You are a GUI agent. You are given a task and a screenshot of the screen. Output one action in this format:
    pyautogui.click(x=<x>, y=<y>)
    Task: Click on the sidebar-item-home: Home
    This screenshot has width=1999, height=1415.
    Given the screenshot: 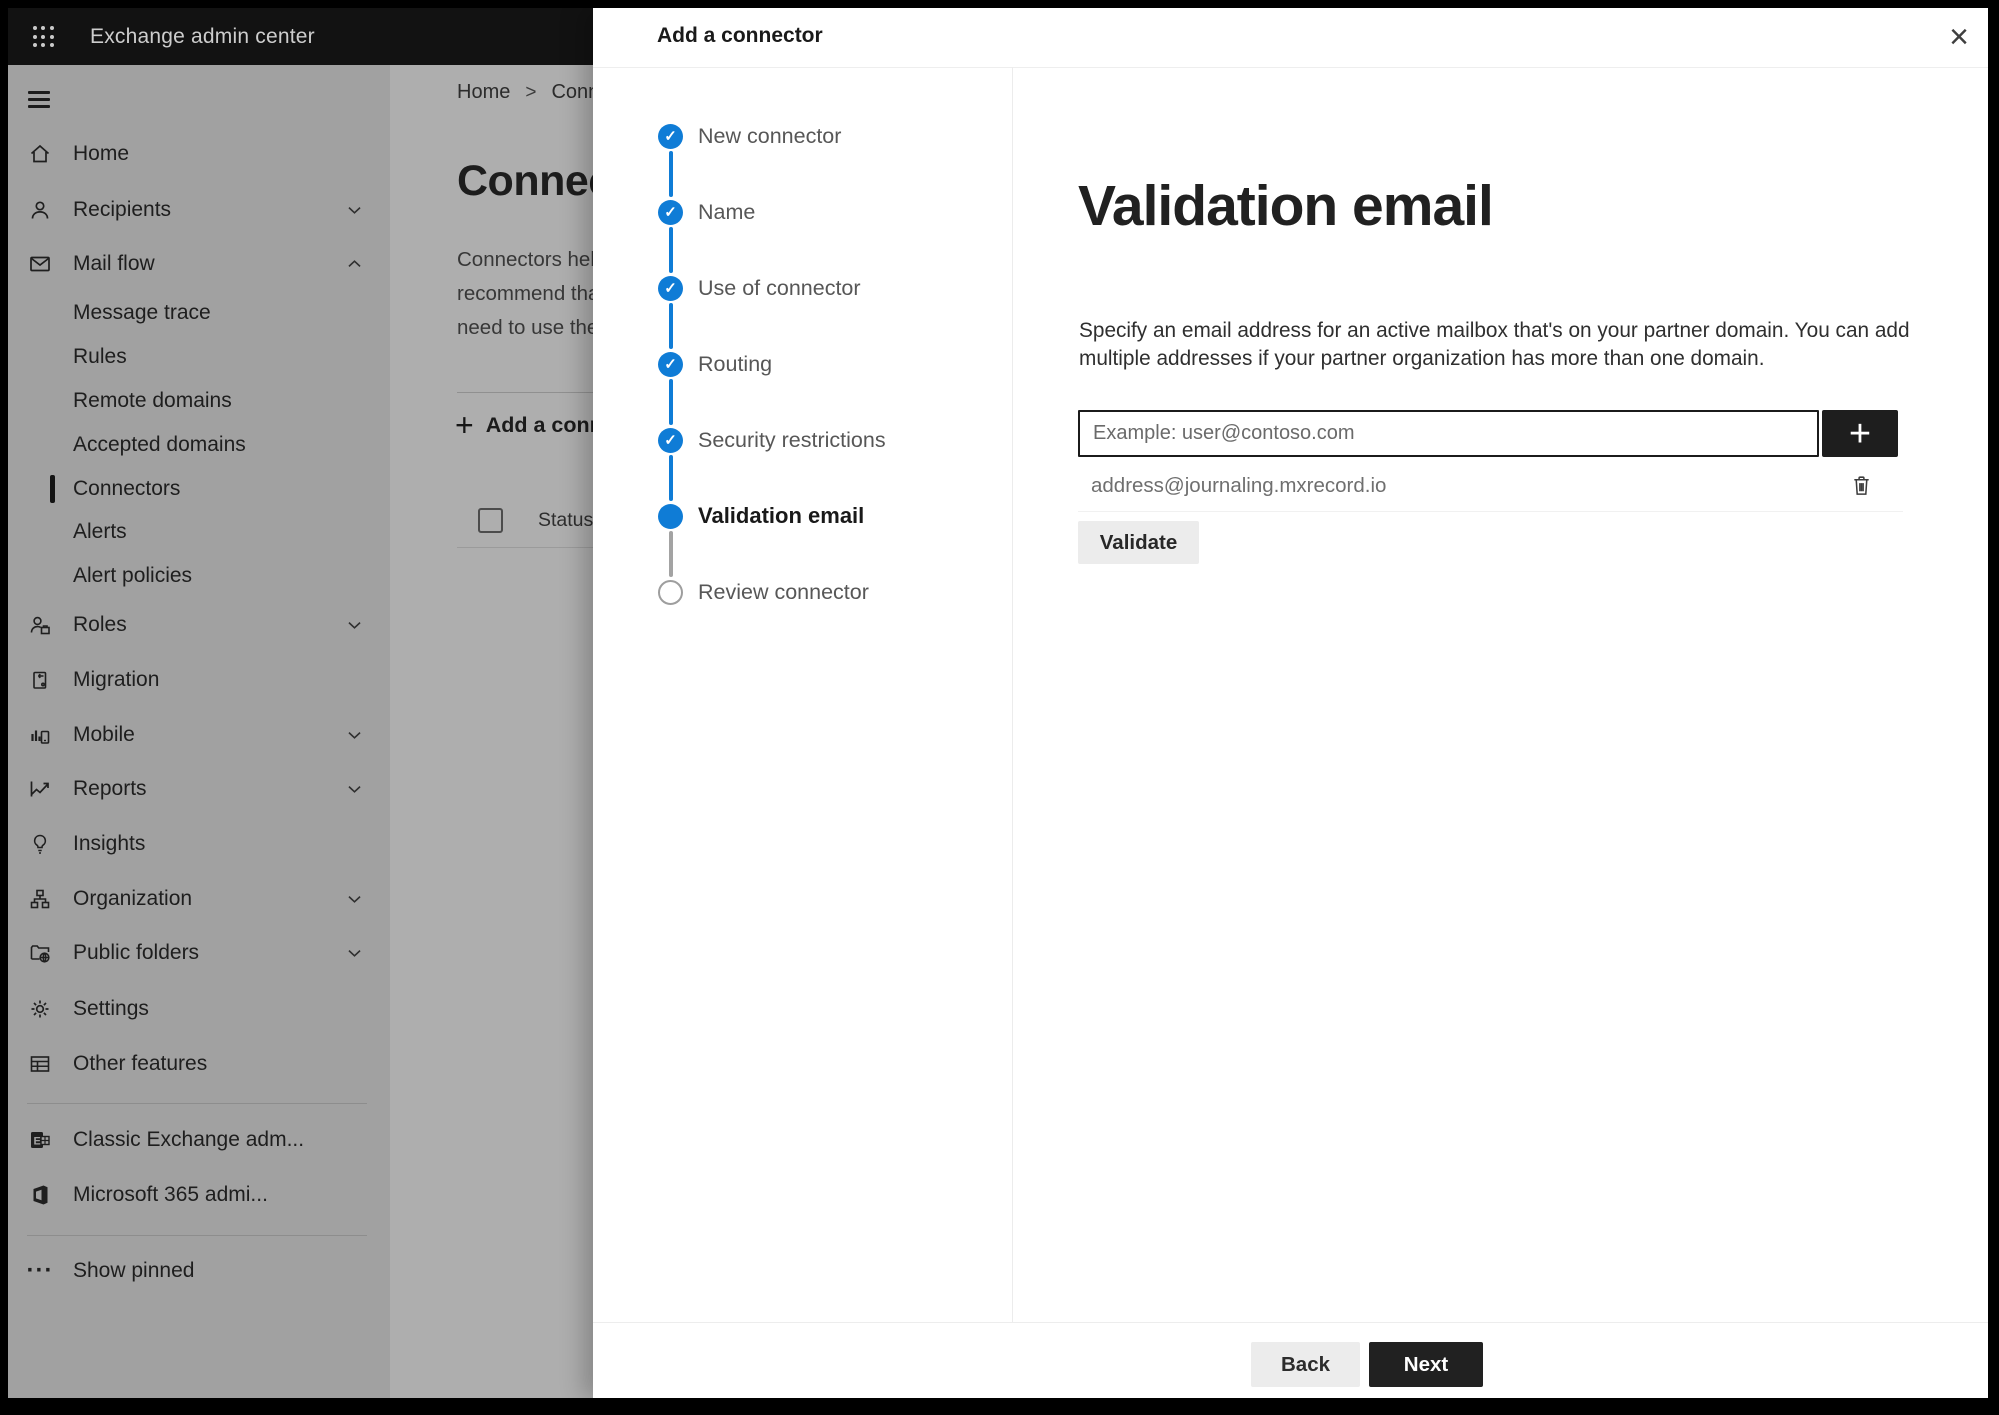 What is the action you would take?
    pyautogui.click(x=199, y=154)
    